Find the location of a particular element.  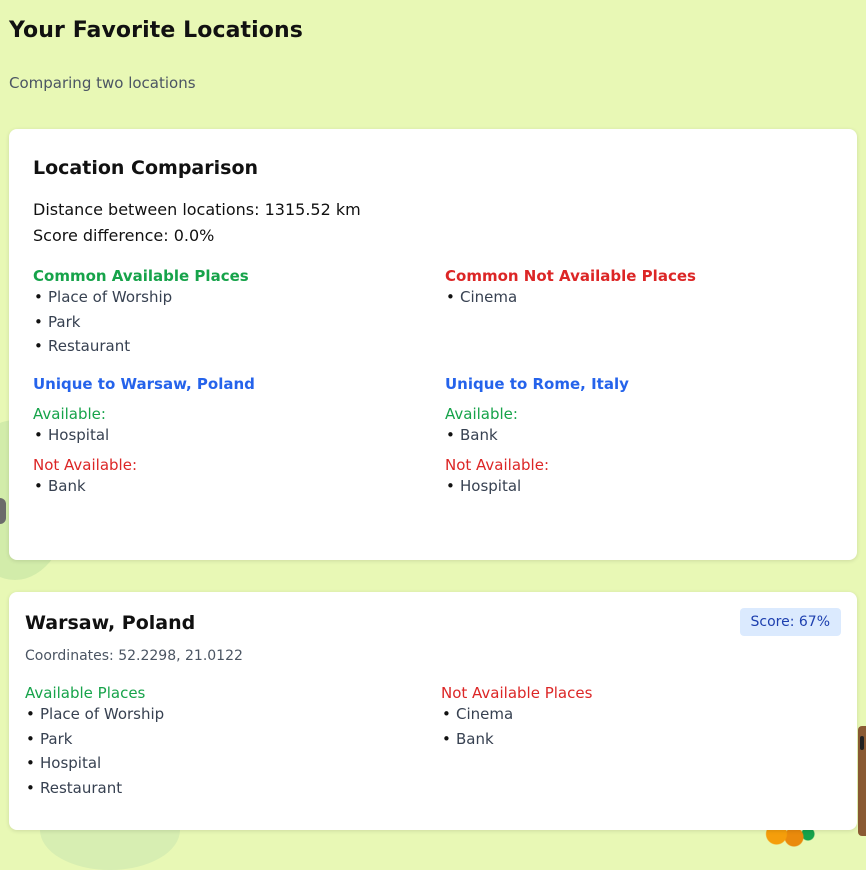

available-places-heading: Available Places is located at coordinates (85, 693).